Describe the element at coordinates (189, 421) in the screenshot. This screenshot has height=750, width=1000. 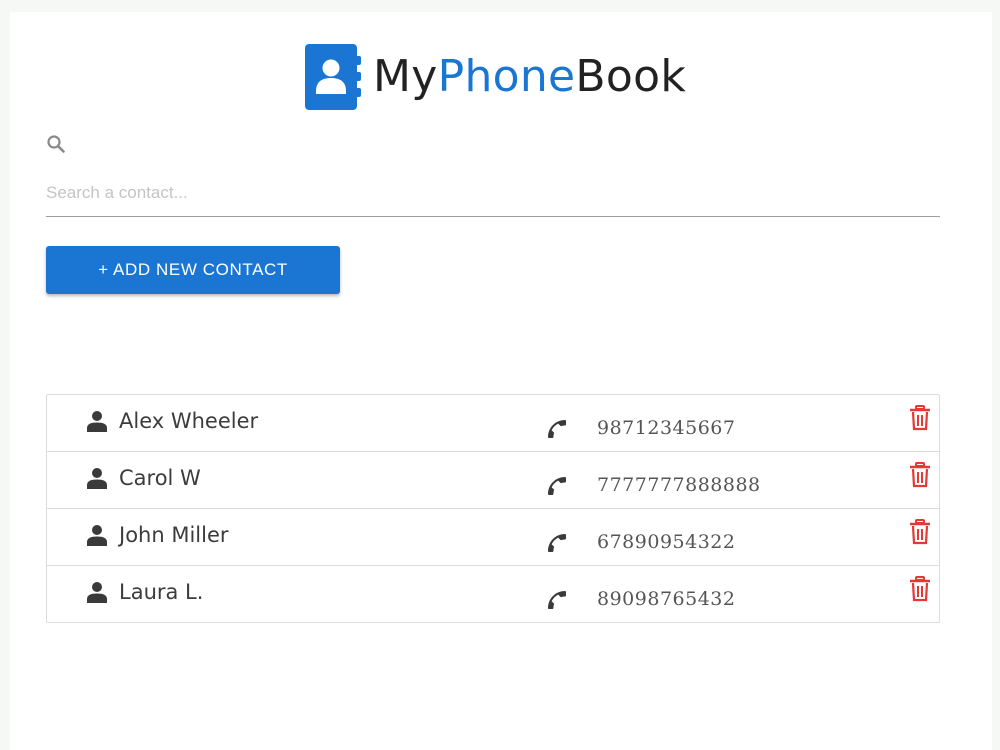
I see `contact-name: Alex Wheeler` at that location.